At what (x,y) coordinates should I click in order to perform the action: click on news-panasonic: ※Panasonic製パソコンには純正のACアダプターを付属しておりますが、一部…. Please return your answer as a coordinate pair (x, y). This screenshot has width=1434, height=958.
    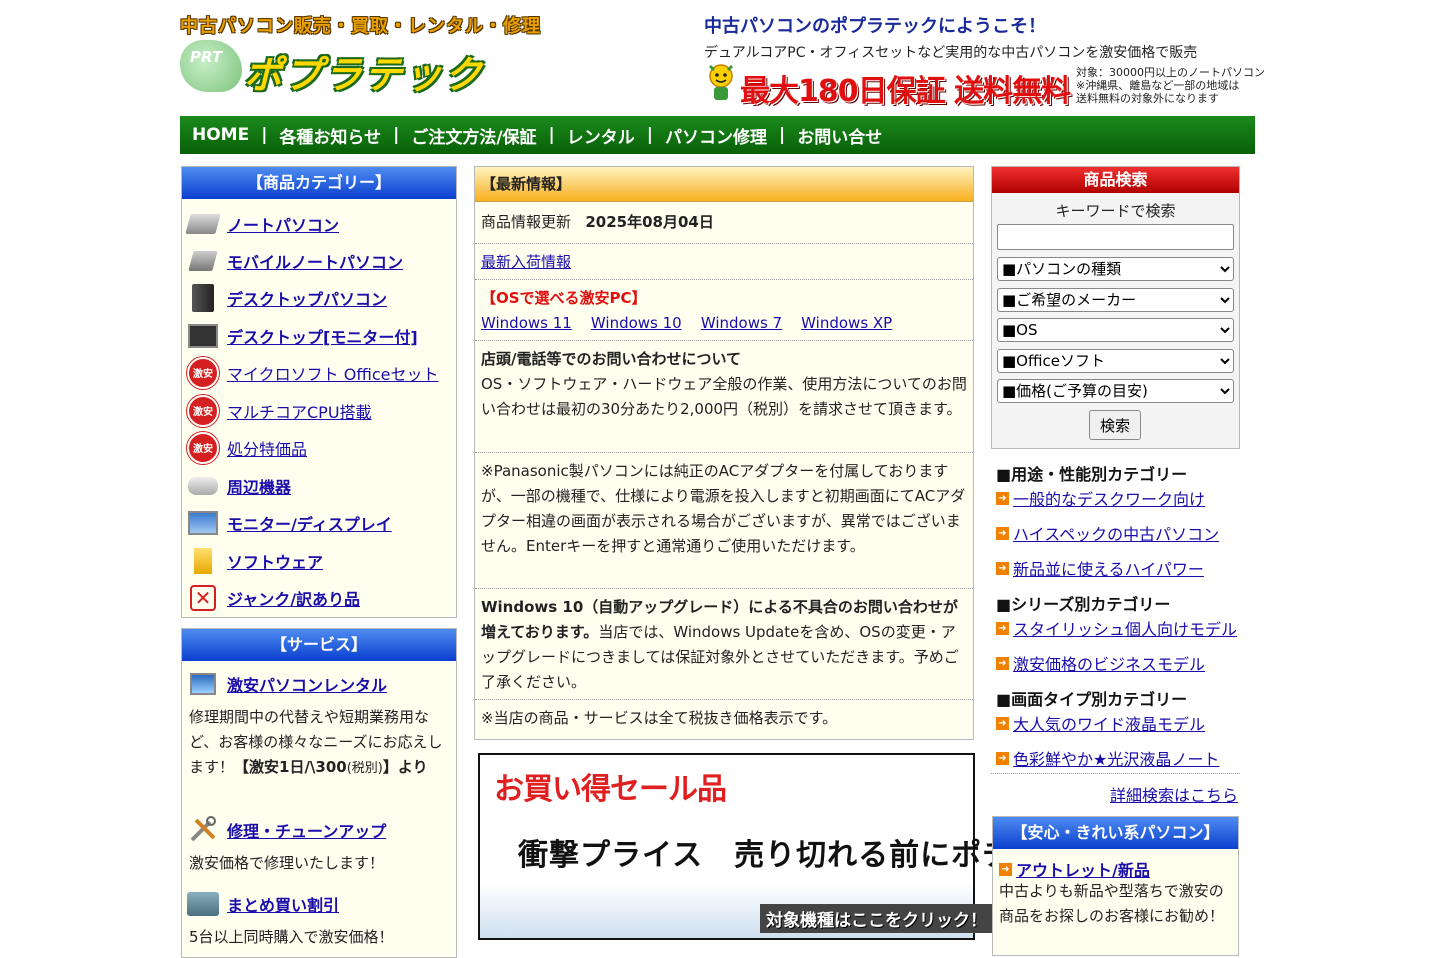
    Looking at the image, I should click on (724, 520).